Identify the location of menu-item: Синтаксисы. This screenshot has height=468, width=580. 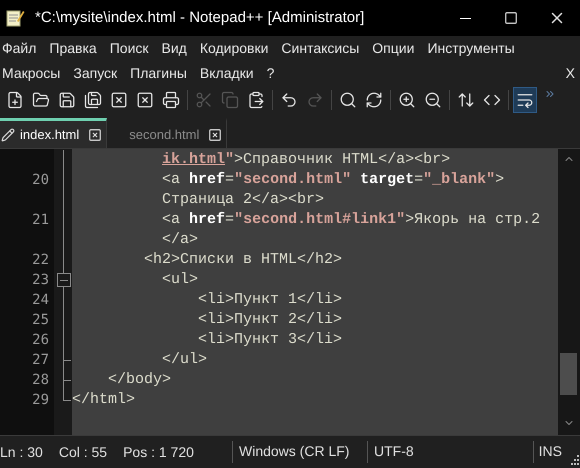
(320, 48).